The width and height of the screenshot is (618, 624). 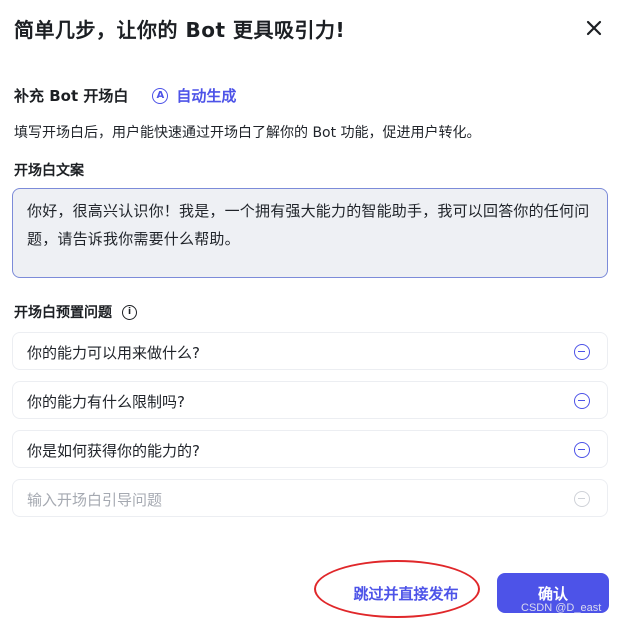 I want to click on remove-question-icon-disabled, so click(x=582, y=499).